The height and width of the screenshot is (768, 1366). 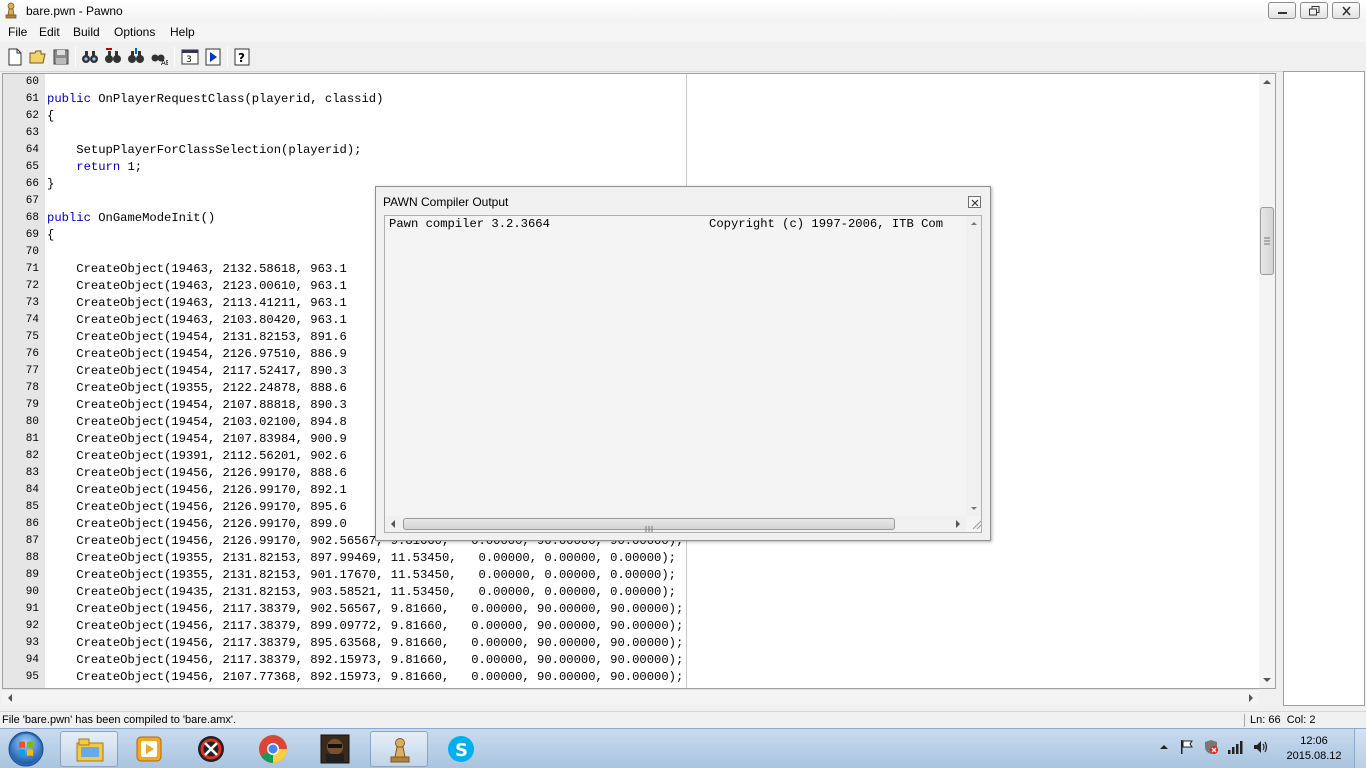 I want to click on resize-grip-icon, so click(x=976, y=524).